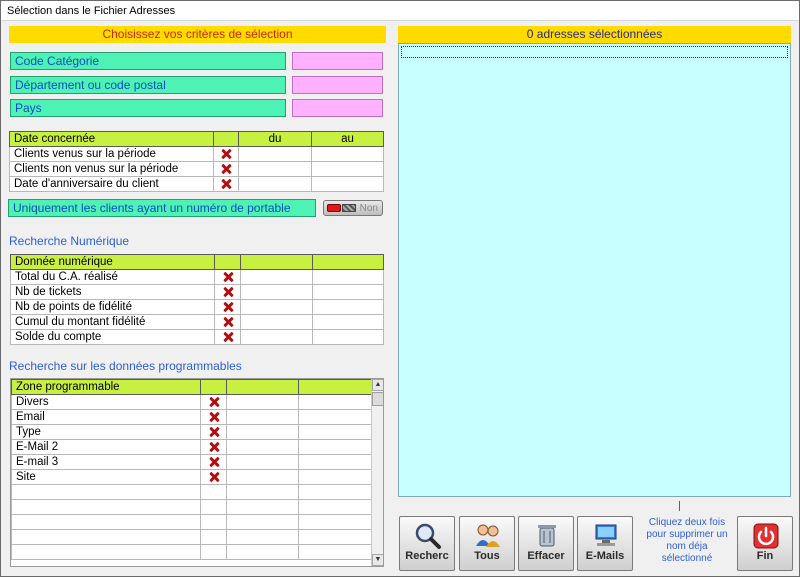  Describe the element at coordinates (213, 387) in the screenshot. I see `programmable-header-blank` at that location.